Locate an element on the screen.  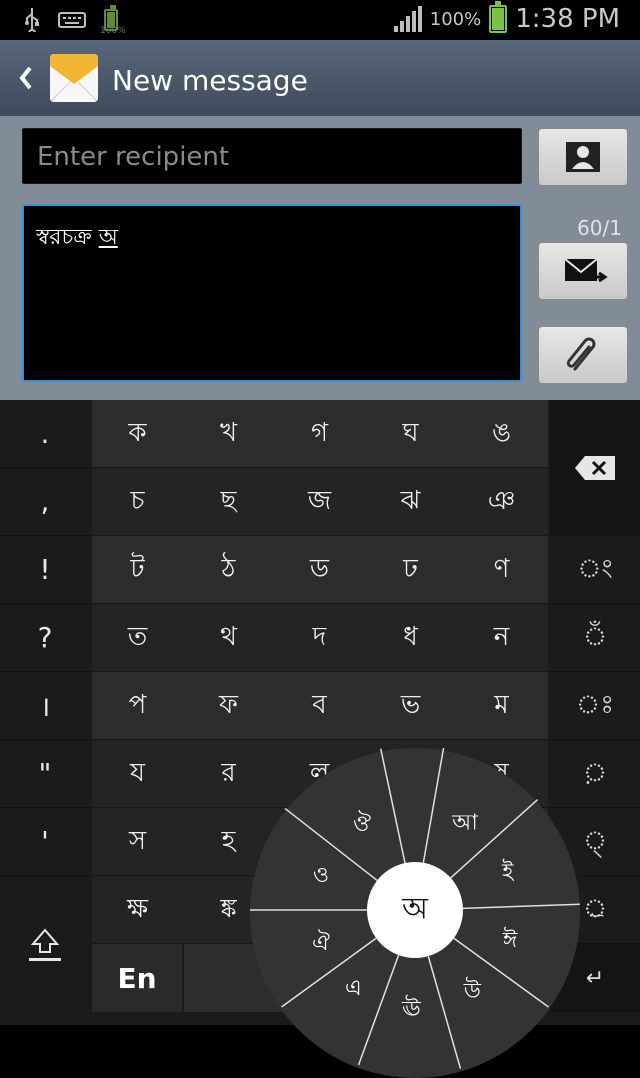
letter-key: খ is located at coordinates (228, 433).